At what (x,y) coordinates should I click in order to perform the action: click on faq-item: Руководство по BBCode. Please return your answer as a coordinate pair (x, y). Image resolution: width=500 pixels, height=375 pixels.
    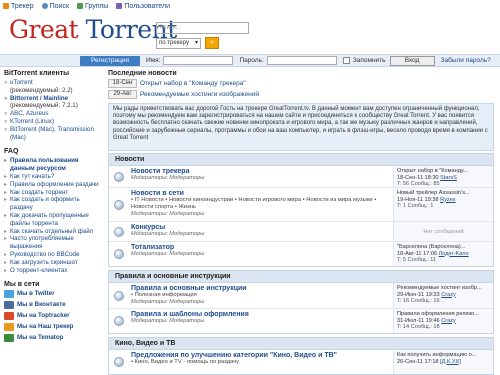
    Looking at the image, I should click on (54, 255).